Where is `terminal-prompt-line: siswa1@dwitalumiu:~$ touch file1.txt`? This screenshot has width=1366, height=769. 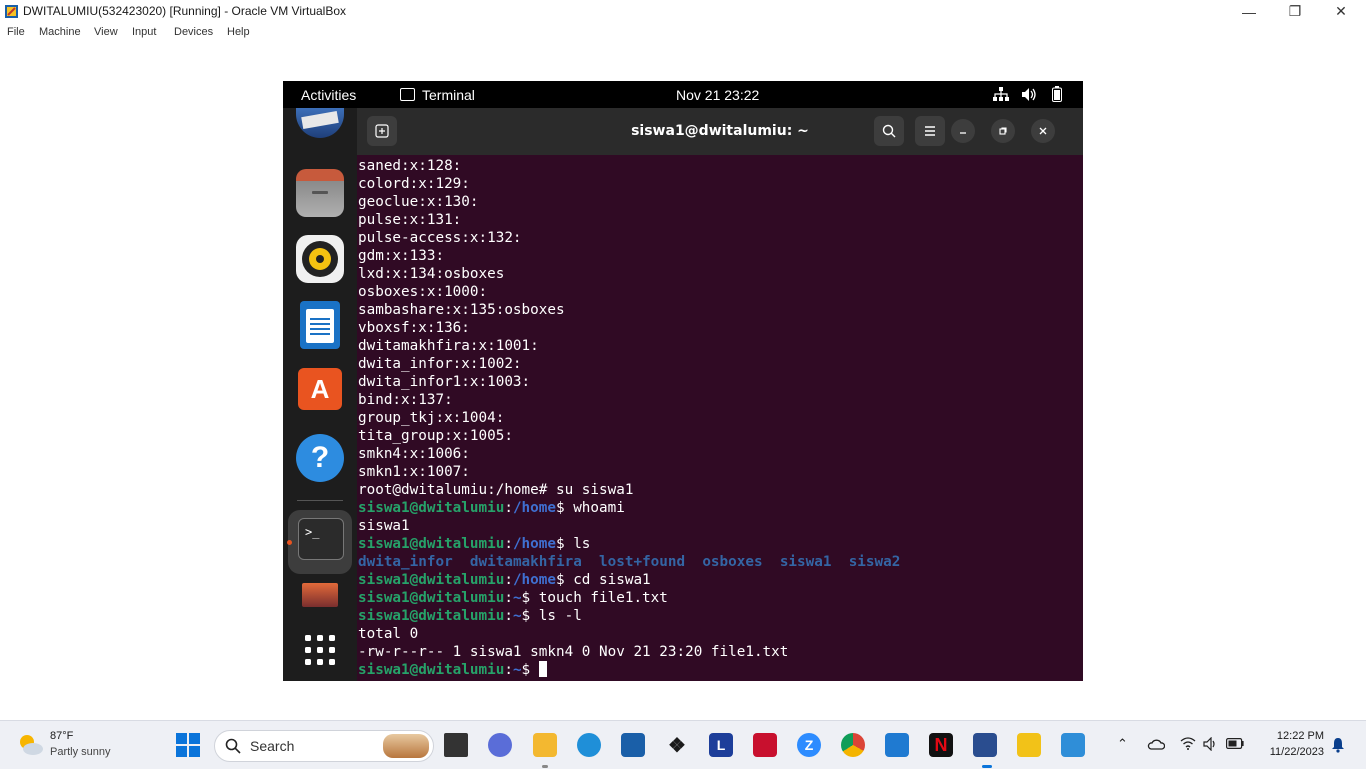
terminal-prompt-line: siswa1@dwitalumiu:~$ touch file1.txt is located at coordinates (629, 598).